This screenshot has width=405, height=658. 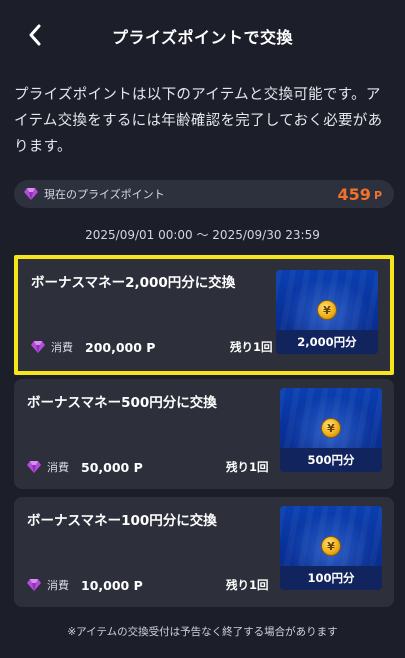 I want to click on item-cost: 消費 10,000 P, so click(x=85, y=585).